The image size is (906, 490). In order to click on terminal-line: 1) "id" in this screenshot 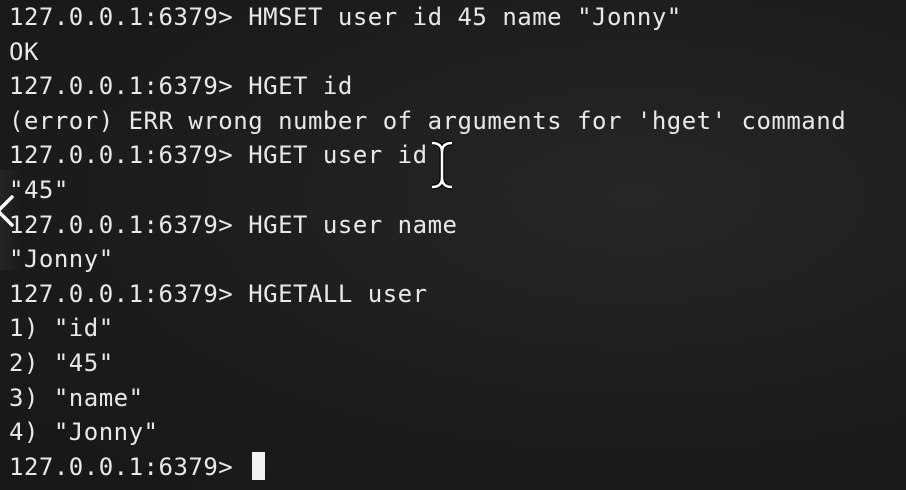, I will do `click(61, 328)`.